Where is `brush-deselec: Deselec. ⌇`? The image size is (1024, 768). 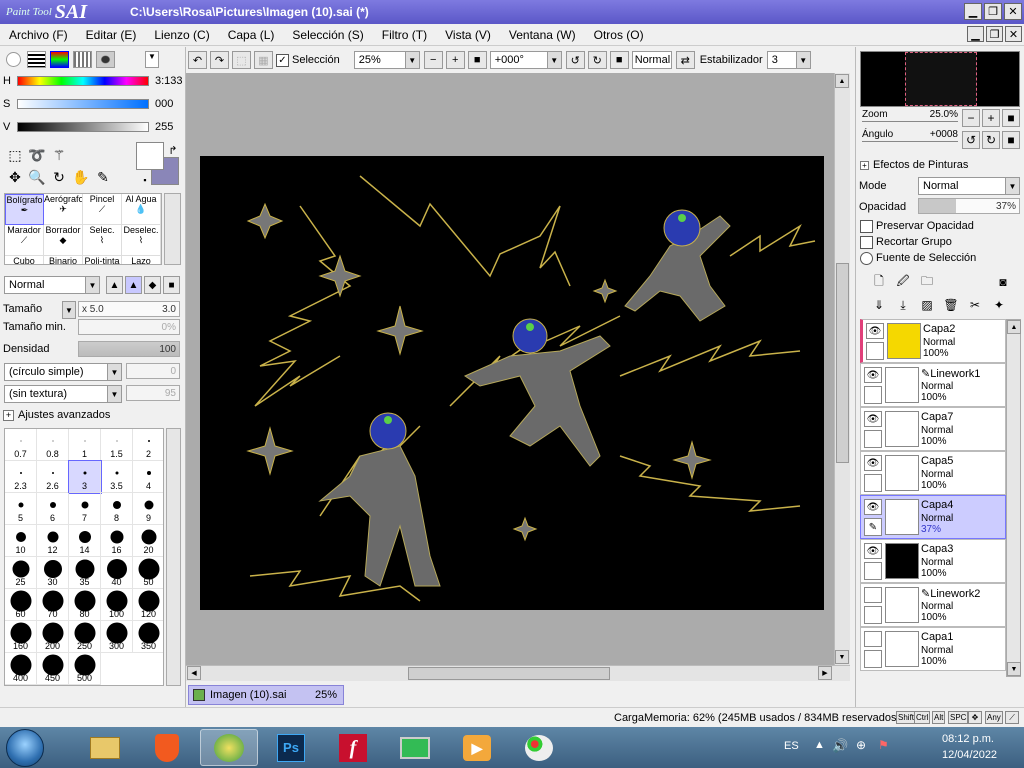 brush-deselec: Deselec. ⌇ is located at coordinates (141, 240).